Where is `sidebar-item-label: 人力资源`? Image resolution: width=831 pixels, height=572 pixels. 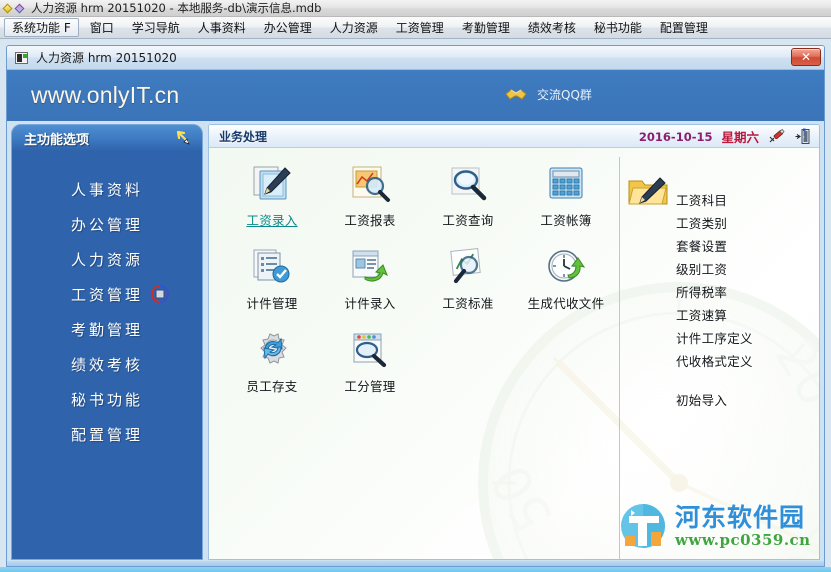
sidebar-item-label: 人力资源 is located at coordinates (106, 260).